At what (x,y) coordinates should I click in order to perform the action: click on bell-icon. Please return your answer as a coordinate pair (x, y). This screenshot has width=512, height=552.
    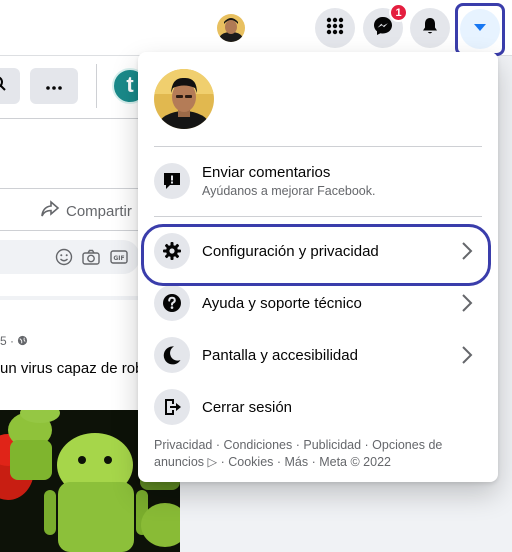
    Looking at the image, I should click on (430, 28).